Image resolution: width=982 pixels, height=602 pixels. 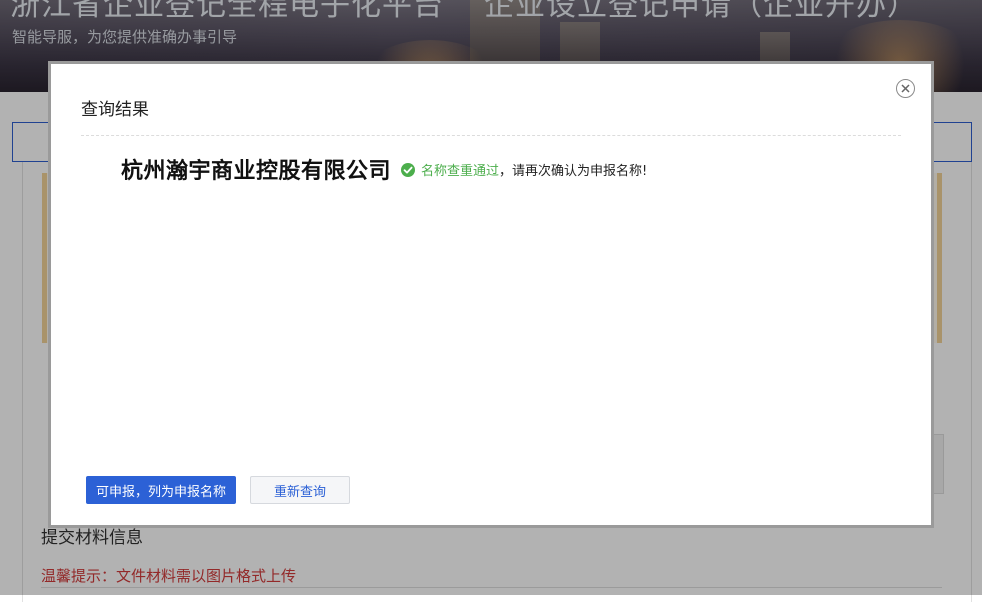 I want to click on query-result-row: 杭州瀚宇商业控股有限公司 名称查重通过 ，请再次确认为申报名称!, so click(x=384, y=169).